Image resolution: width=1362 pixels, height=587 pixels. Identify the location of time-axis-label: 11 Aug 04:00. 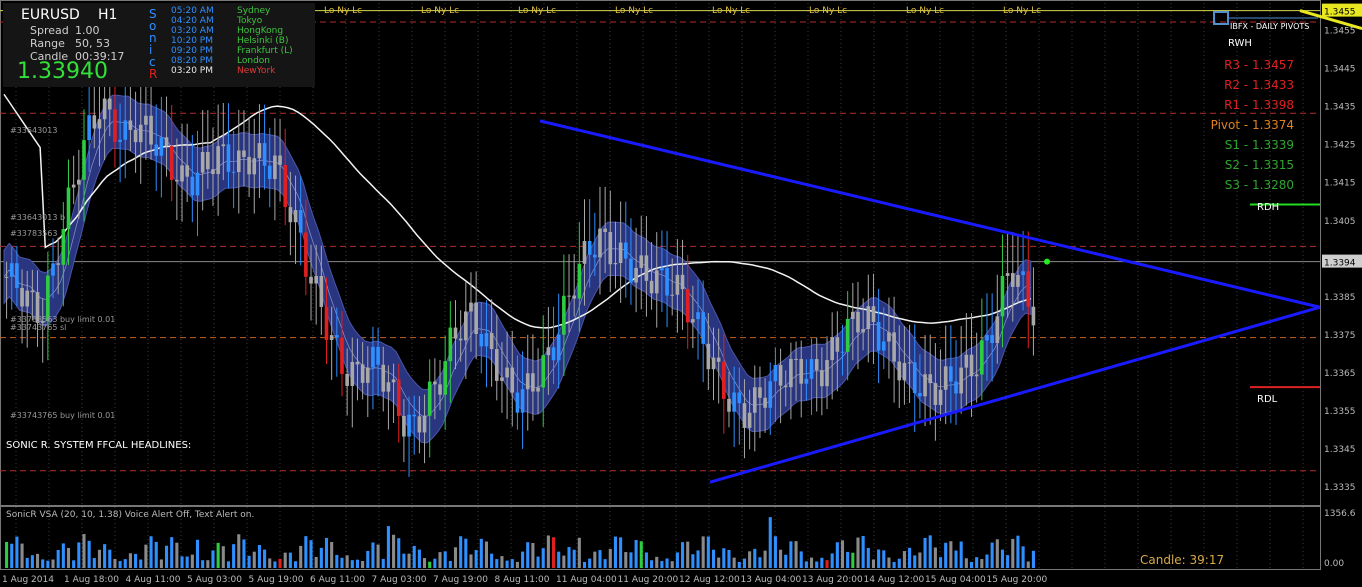
(586, 580).